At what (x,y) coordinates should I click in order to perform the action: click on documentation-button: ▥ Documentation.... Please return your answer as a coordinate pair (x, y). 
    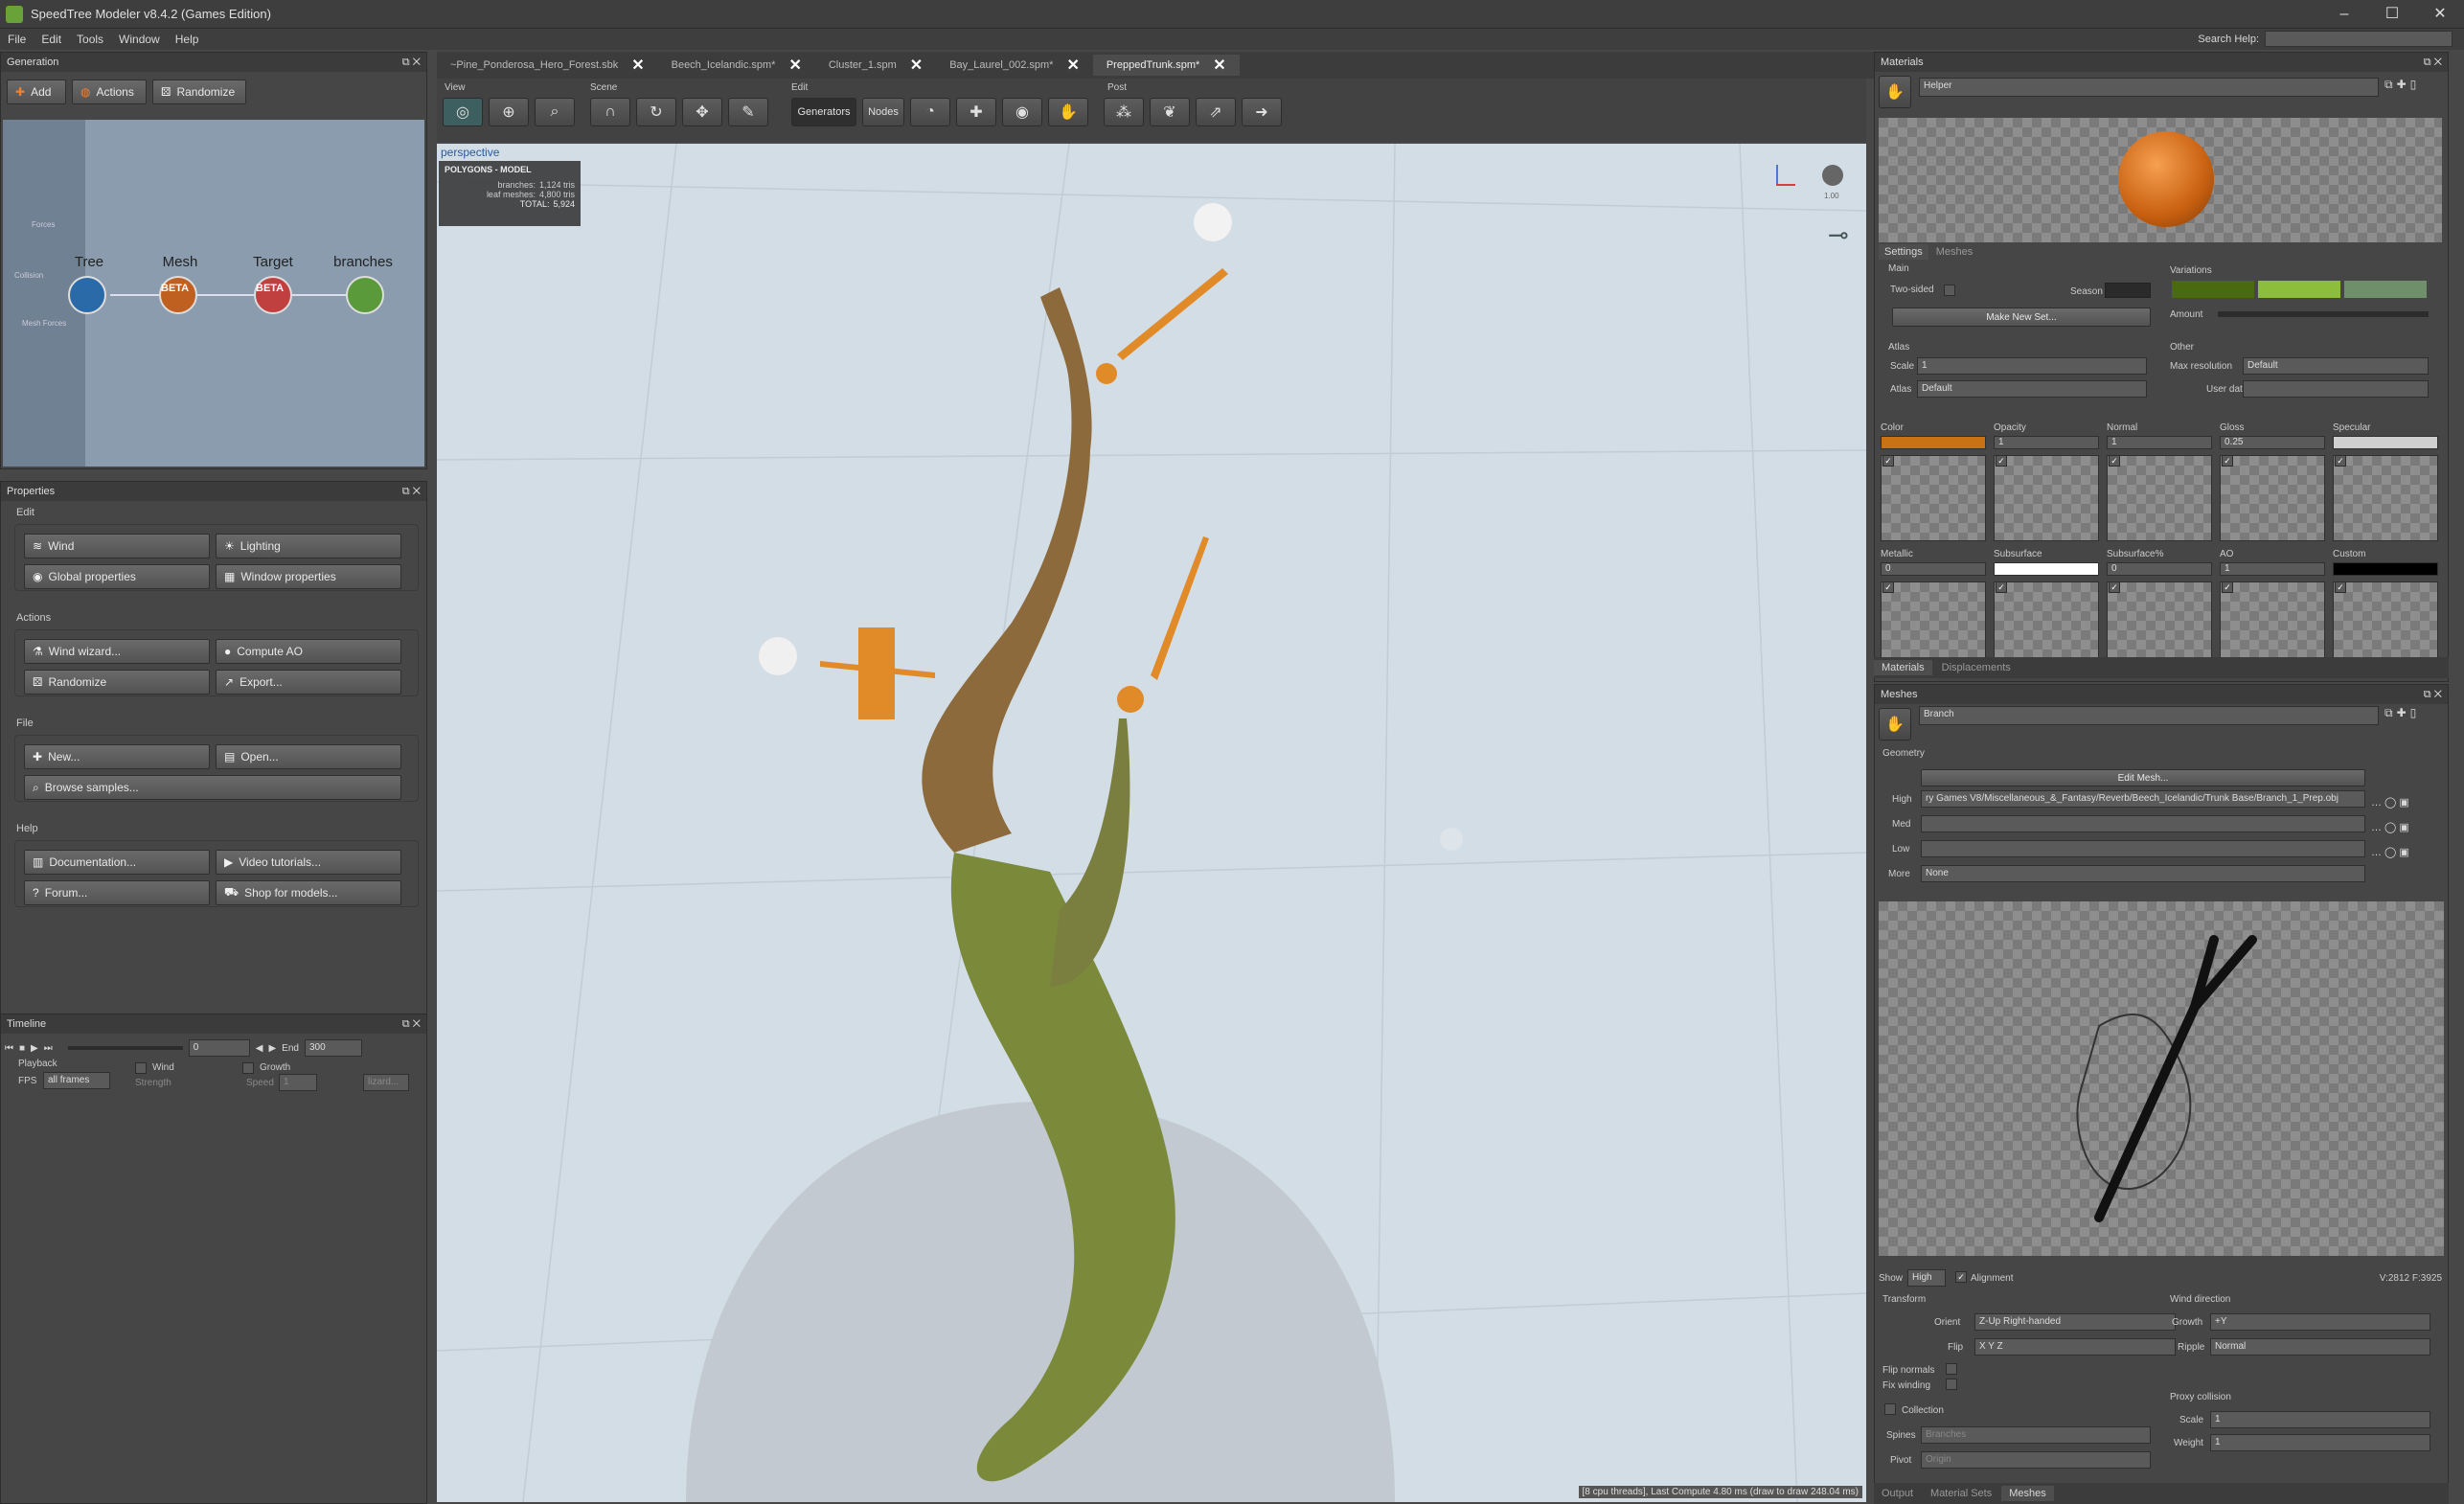
    Looking at the image, I should click on (117, 863).